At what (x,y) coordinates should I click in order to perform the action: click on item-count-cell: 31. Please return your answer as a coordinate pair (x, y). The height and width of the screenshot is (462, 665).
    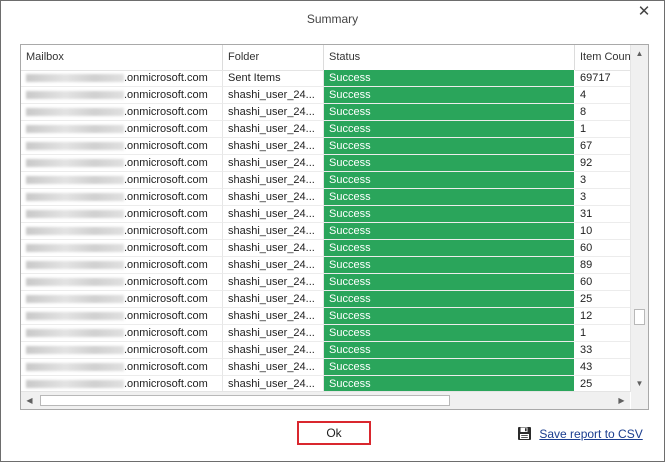
    Looking at the image, I should click on (602, 214).